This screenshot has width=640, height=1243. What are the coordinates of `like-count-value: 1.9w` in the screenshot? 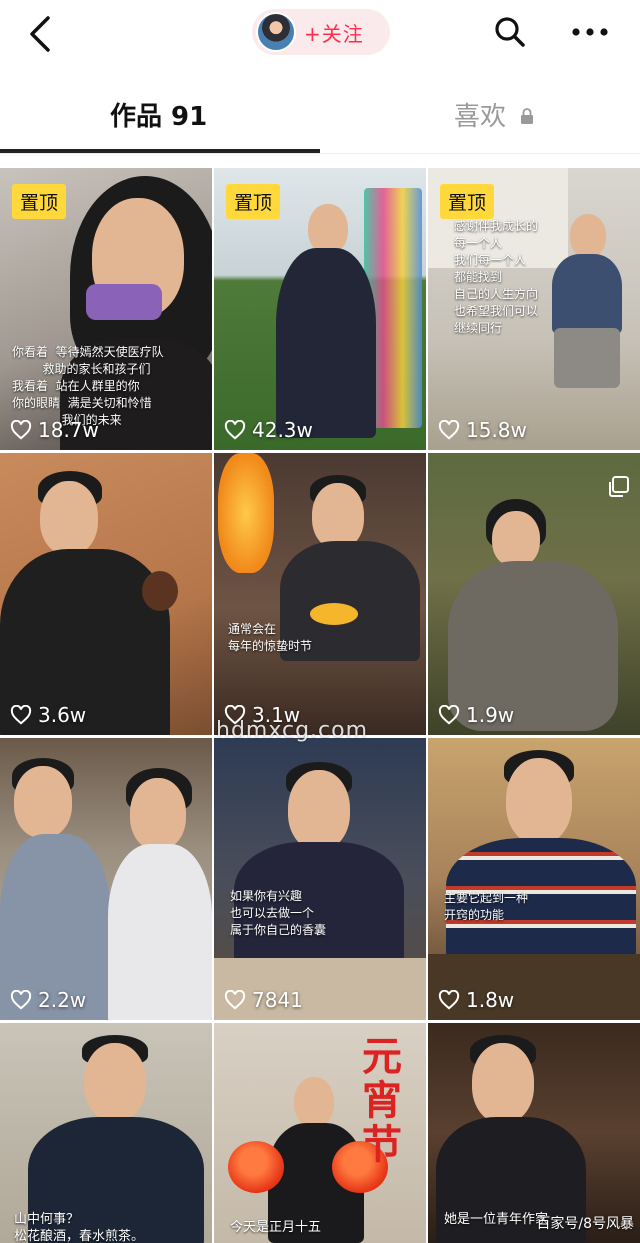 It's located at (490, 715).